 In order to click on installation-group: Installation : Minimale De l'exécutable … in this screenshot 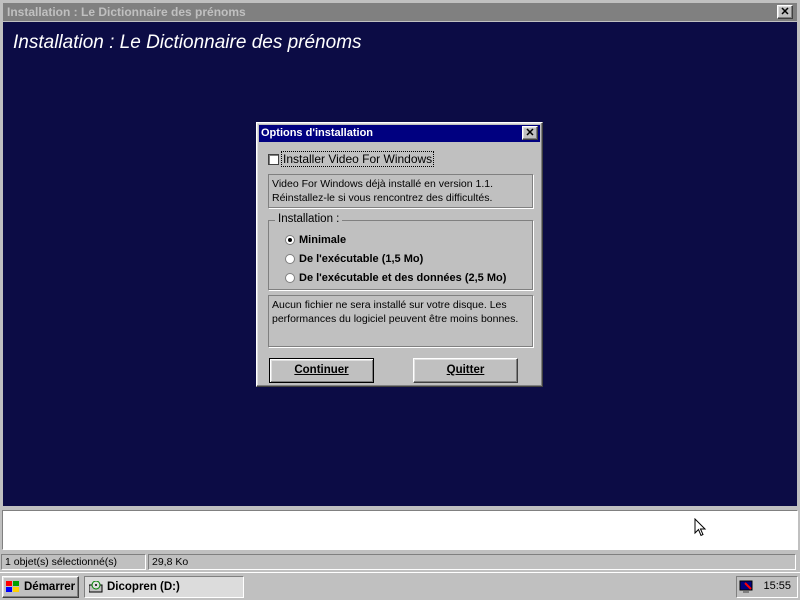, I will do `click(400, 251)`.